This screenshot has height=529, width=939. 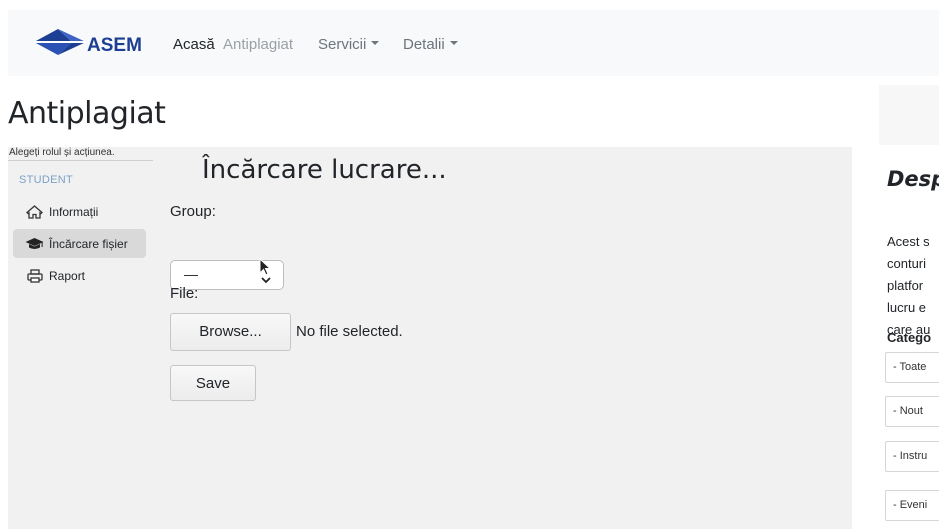 I want to click on nav-acasa: Acasă, so click(x=194, y=44).